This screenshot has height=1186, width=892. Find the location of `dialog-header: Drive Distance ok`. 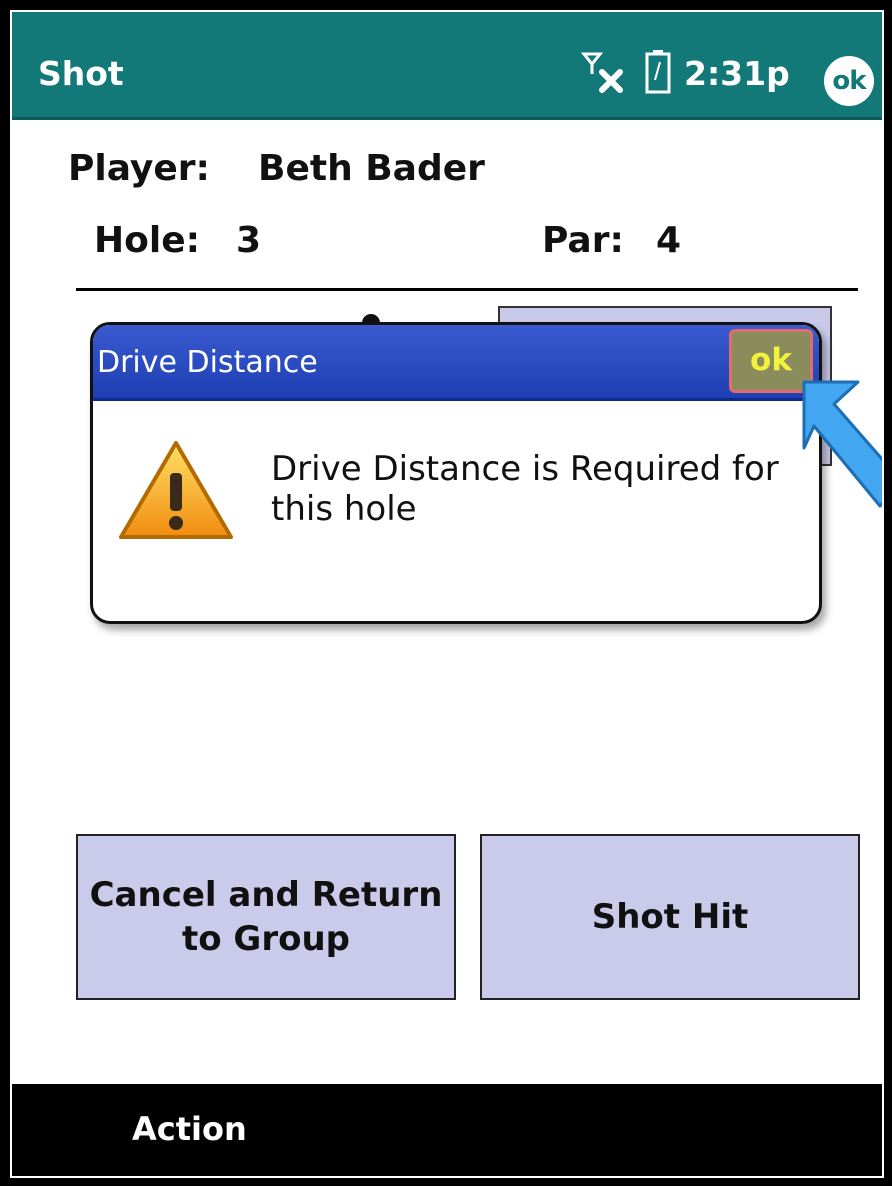

dialog-header: Drive Distance ok is located at coordinates (456, 363).